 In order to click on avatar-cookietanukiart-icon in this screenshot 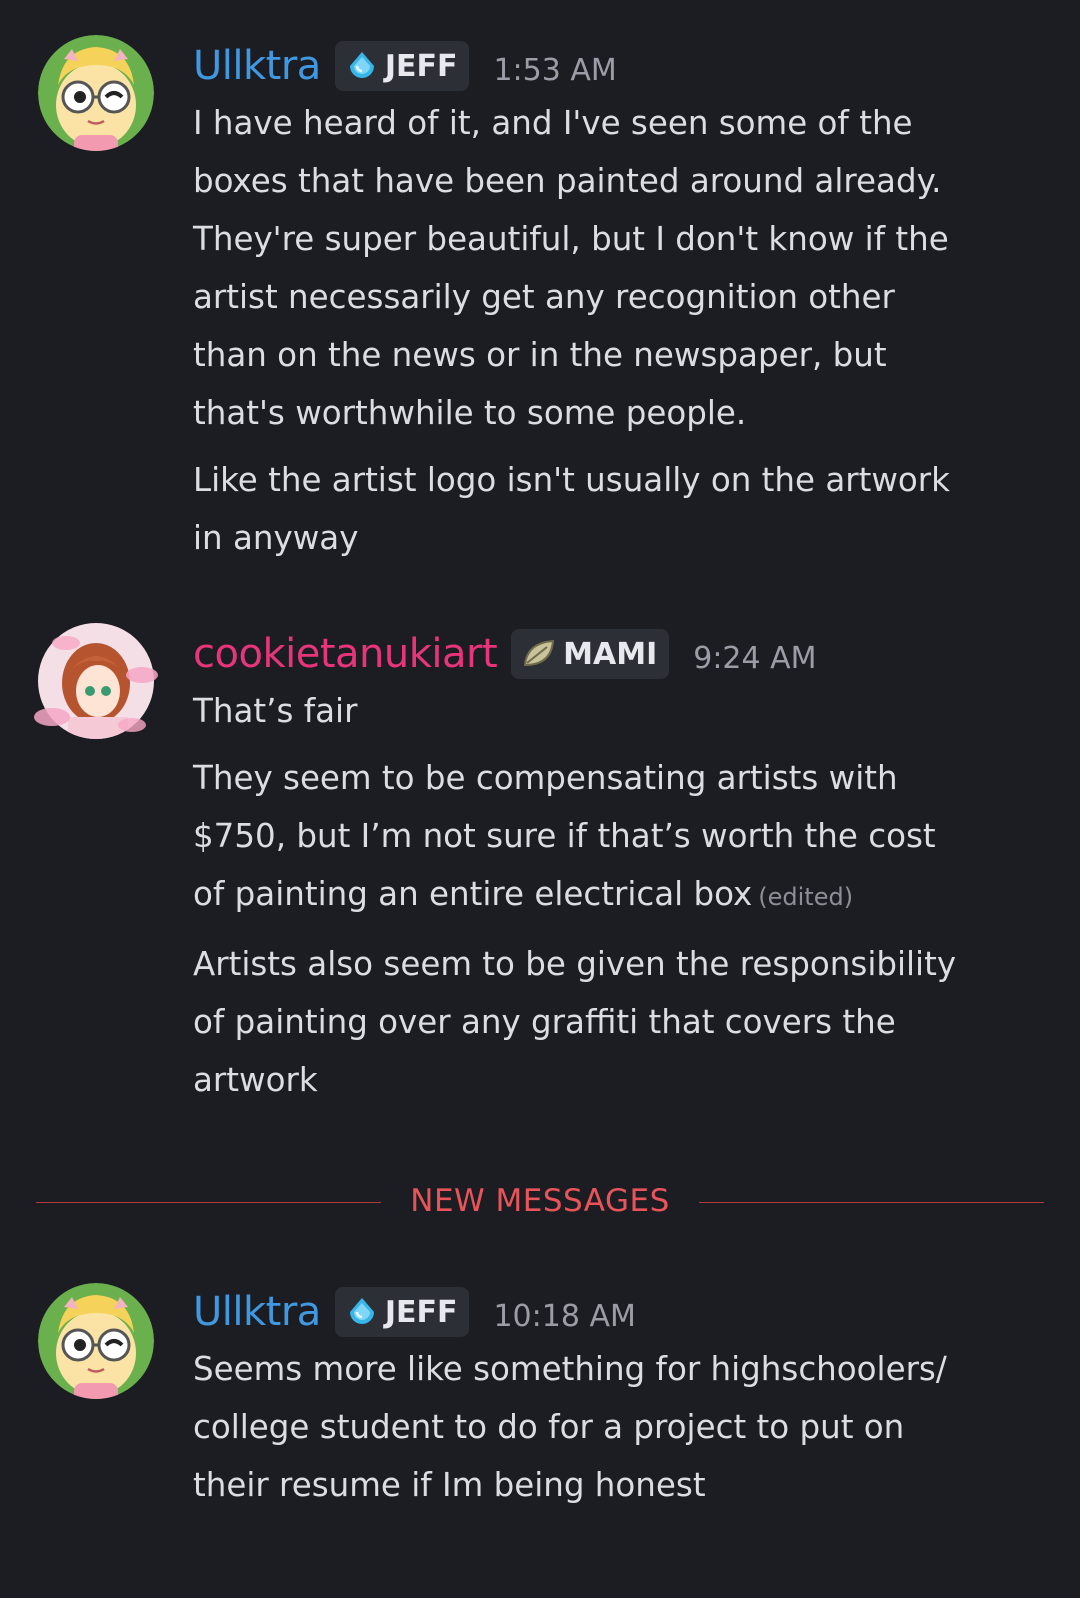, I will do `click(96, 681)`.